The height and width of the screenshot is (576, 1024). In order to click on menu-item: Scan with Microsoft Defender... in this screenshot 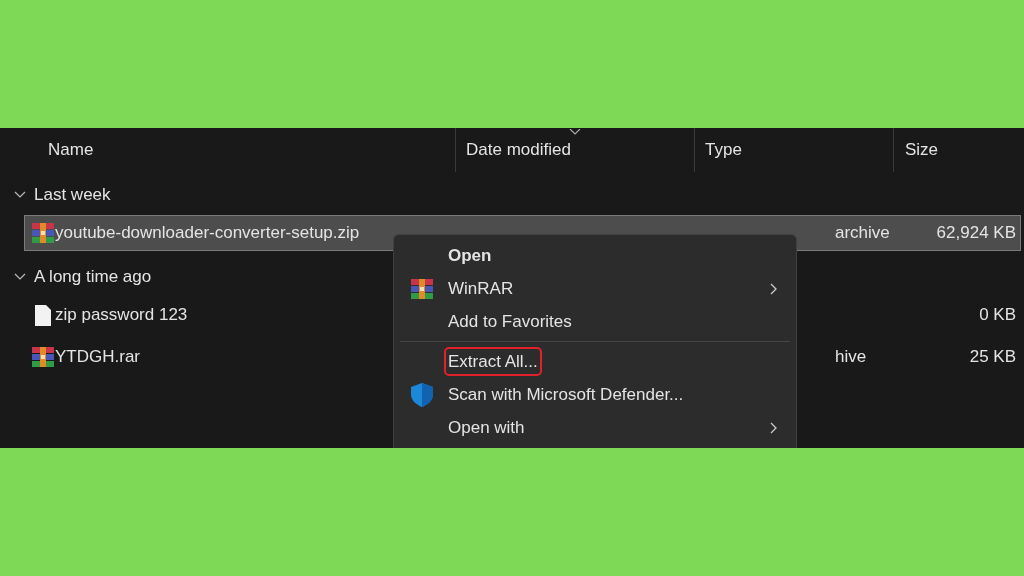, I will do `click(595, 394)`.